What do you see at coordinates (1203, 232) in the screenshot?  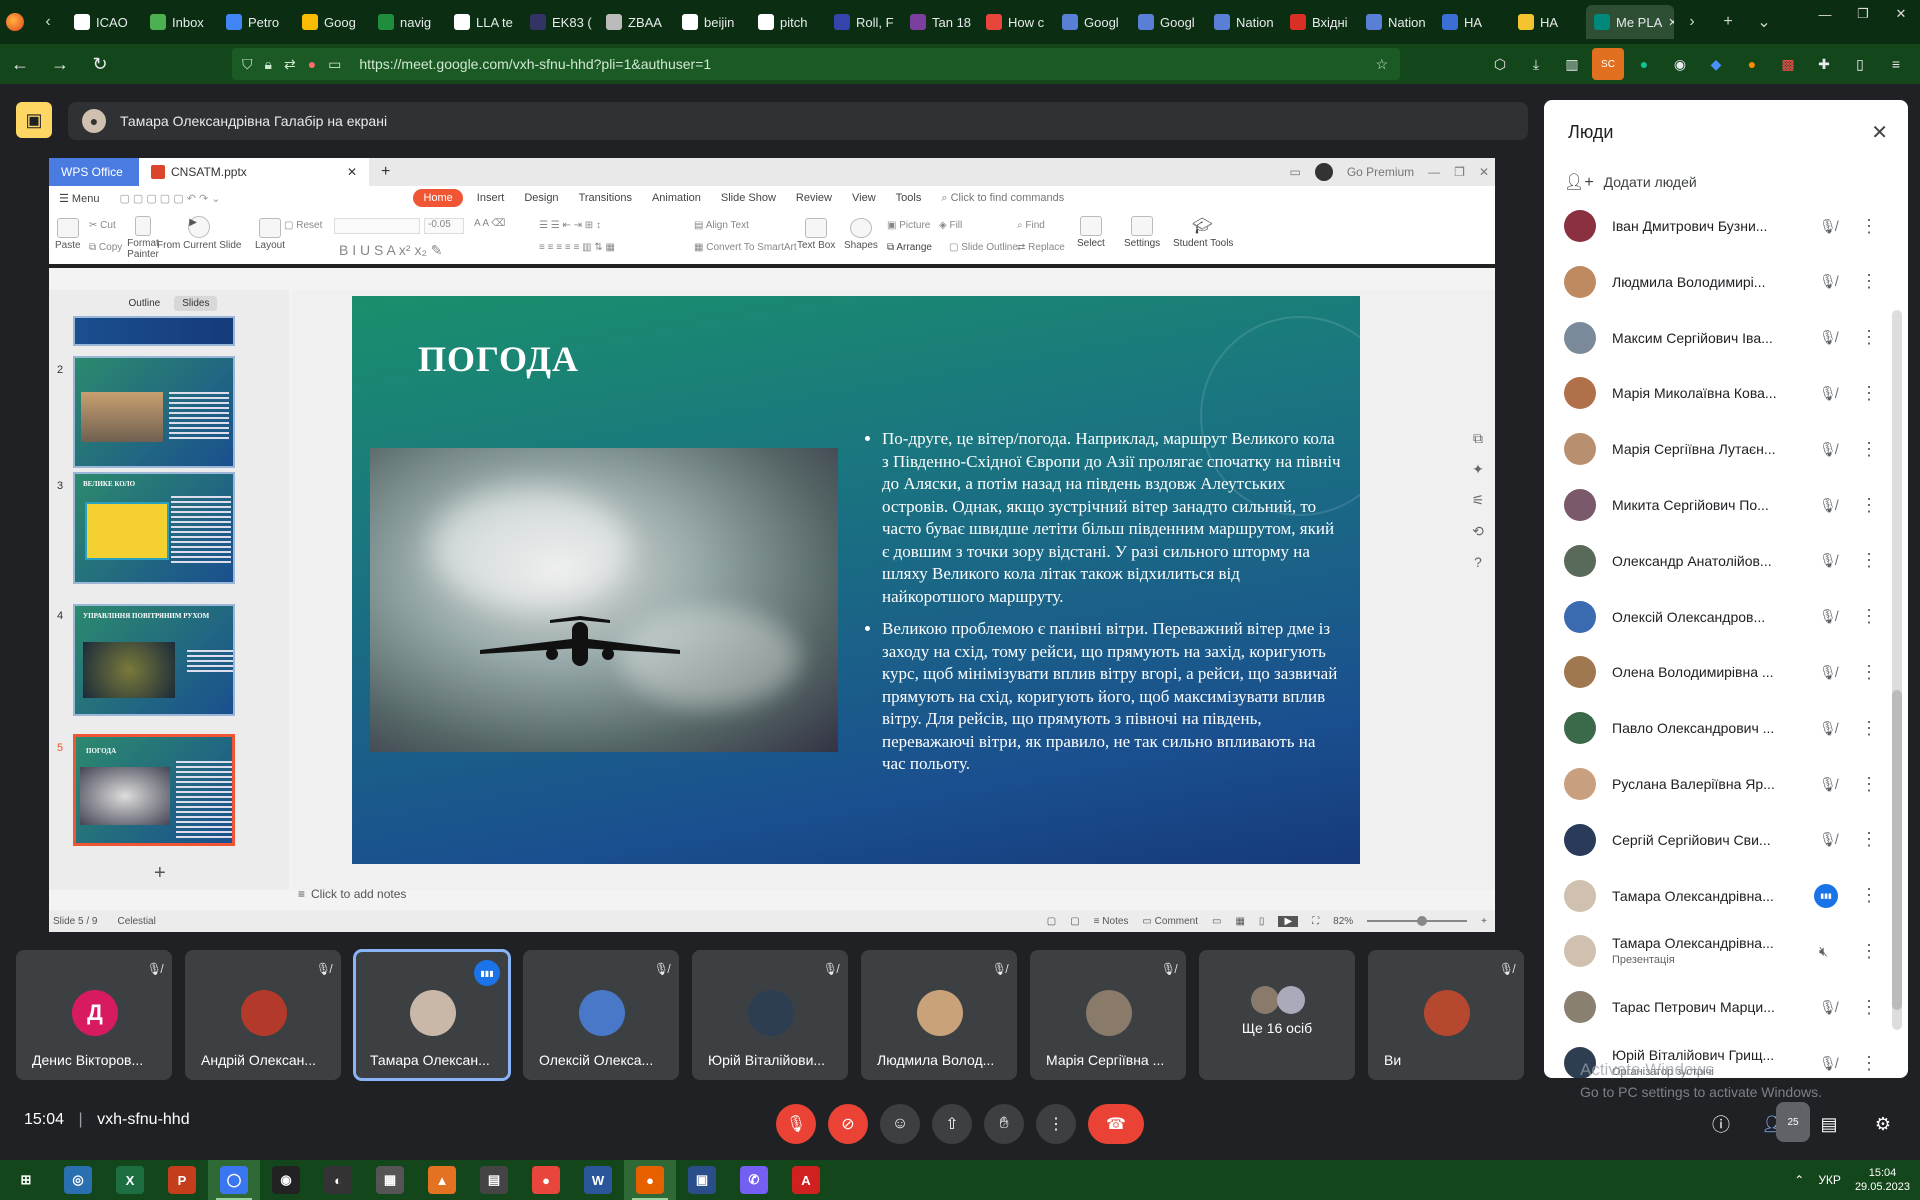 I see `student-tools-button: 🎓︎ Student Tools` at bounding box center [1203, 232].